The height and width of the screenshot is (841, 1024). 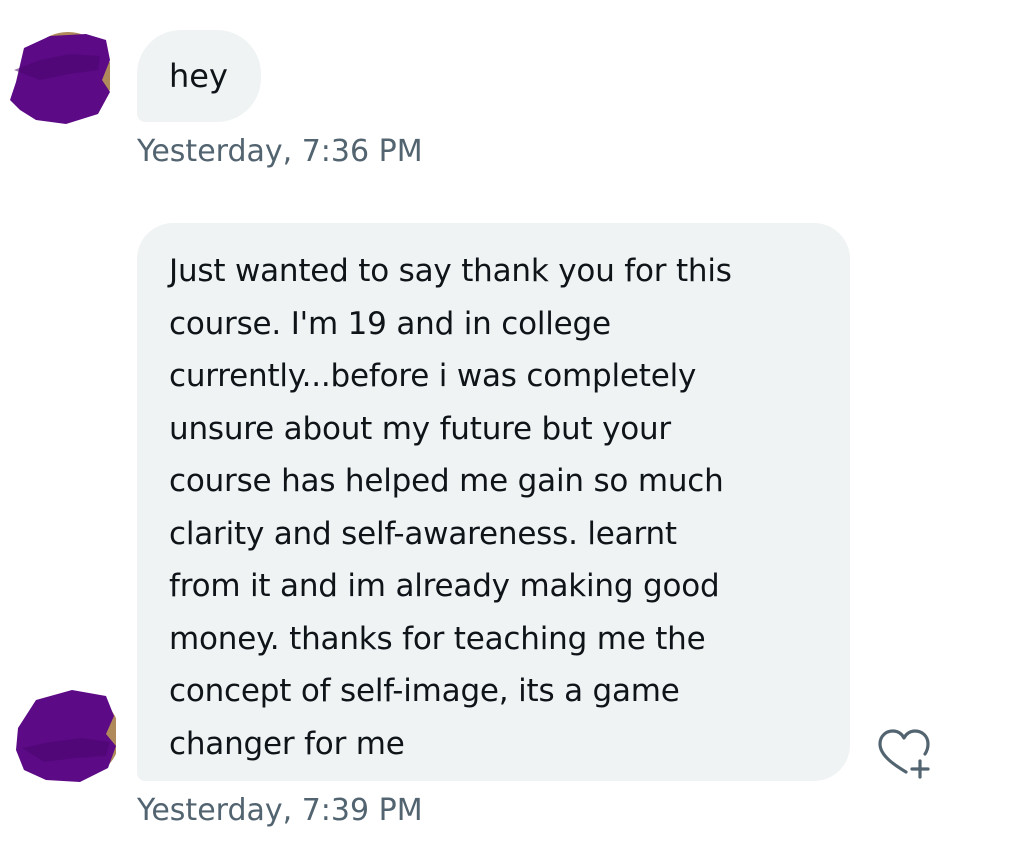 What do you see at coordinates (280, 810) in the screenshot?
I see `message-timestamp: Yesterday, 7:39 PM` at bounding box center [280, 810].